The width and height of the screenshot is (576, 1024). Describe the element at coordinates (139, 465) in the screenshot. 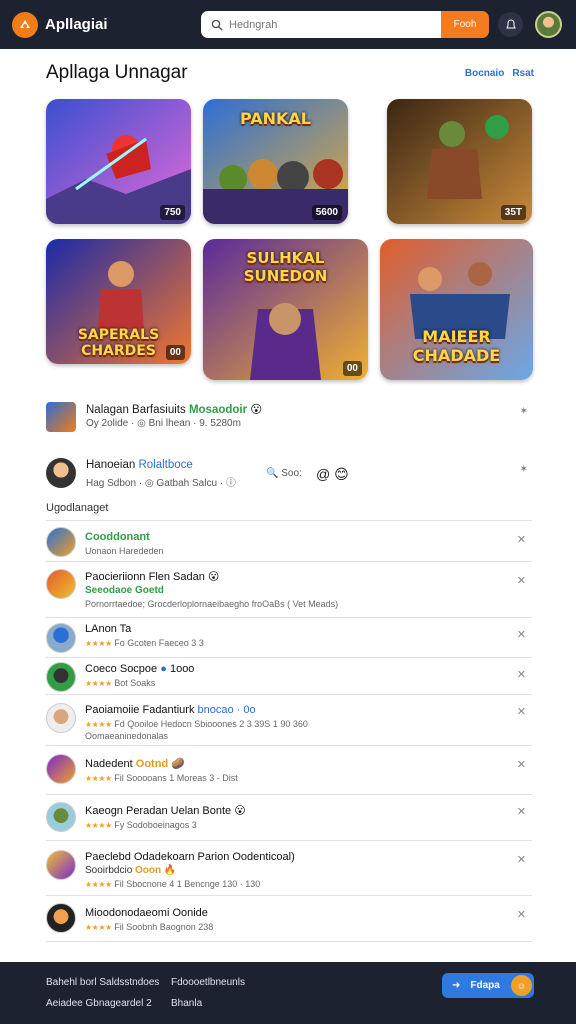

I see `featured-title: Hanoeian Rolaltboce` at that location.